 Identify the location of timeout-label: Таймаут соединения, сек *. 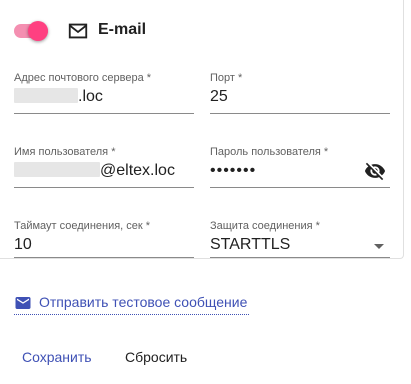
(82, 226).